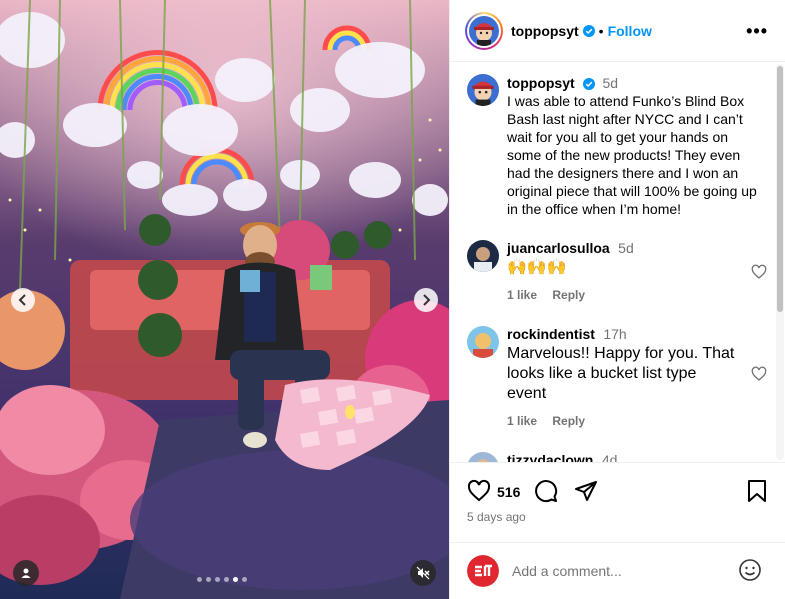 The height and width of the screenshot is (599, 785). What do you see at coordinates (222, 579) in the screenshot?
I see `carousel-indicator` at bounding box center [222, 579].